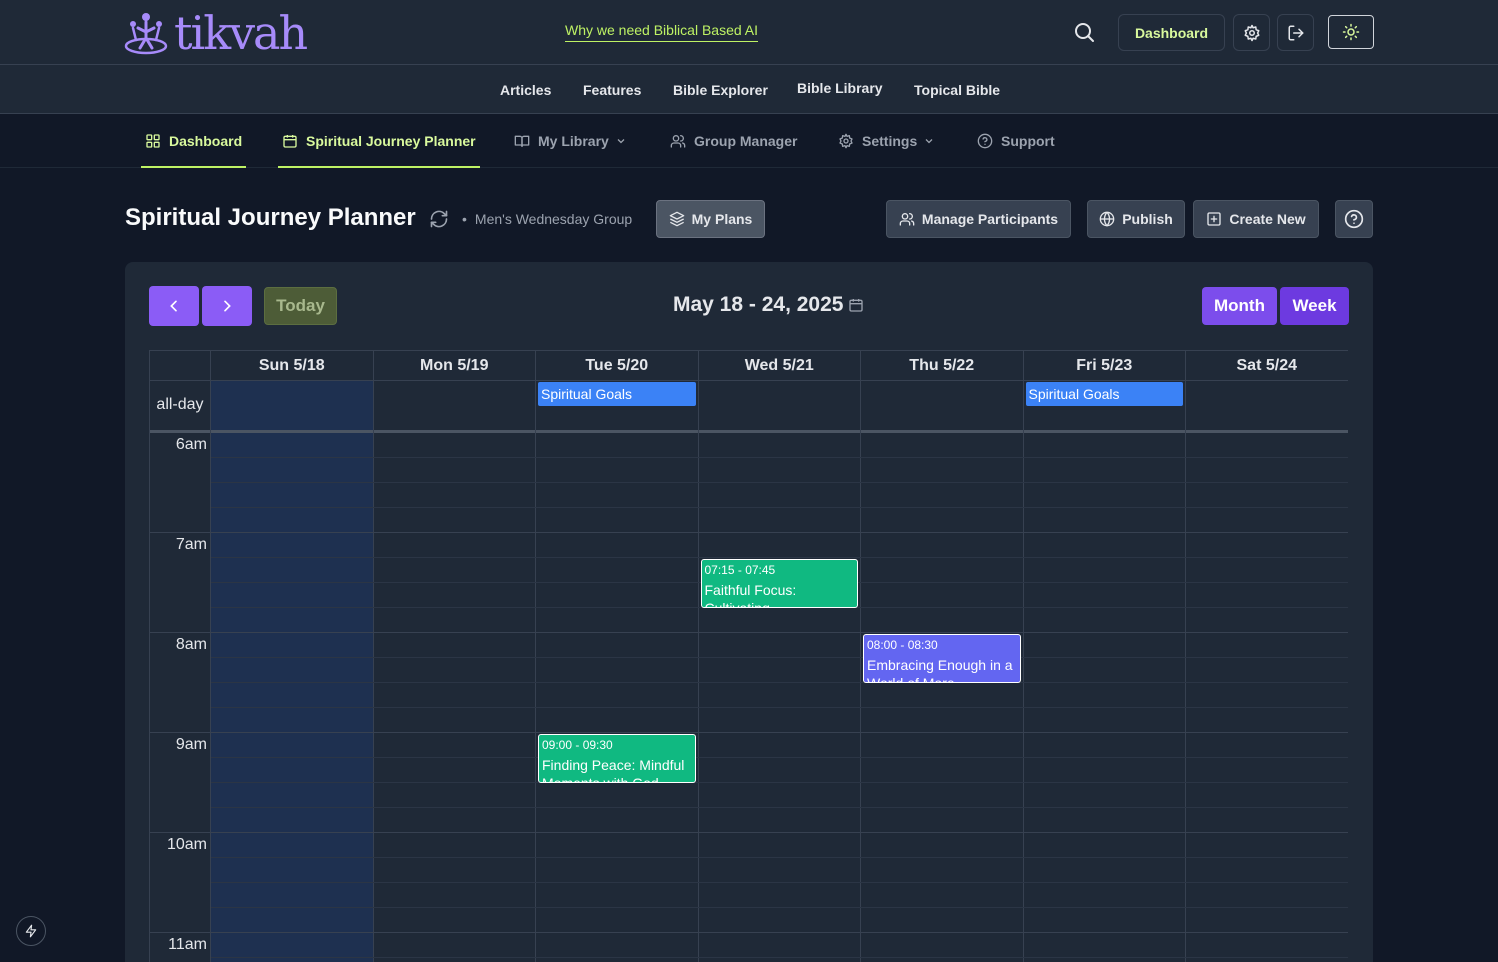 This screenshot has height=962, width=1498. Describe the element at coordinates (522, 141) in the screenshot. I see `book-icon` at that location.